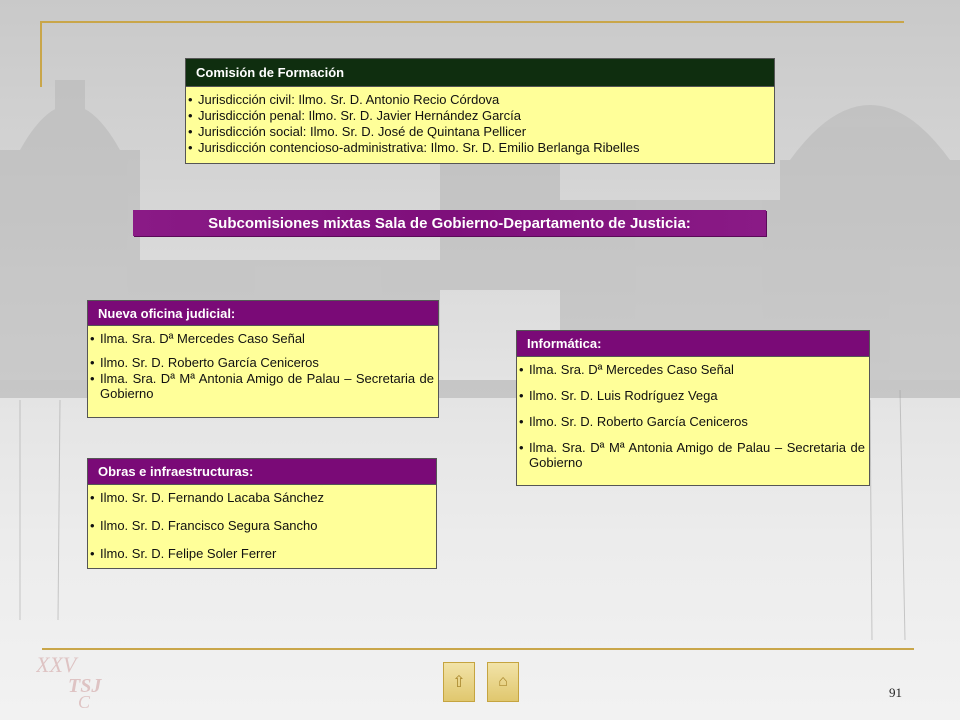 The height and width of the screenshot is (720, 960). I want to click on home-button: ⌂, so click(503, 682).